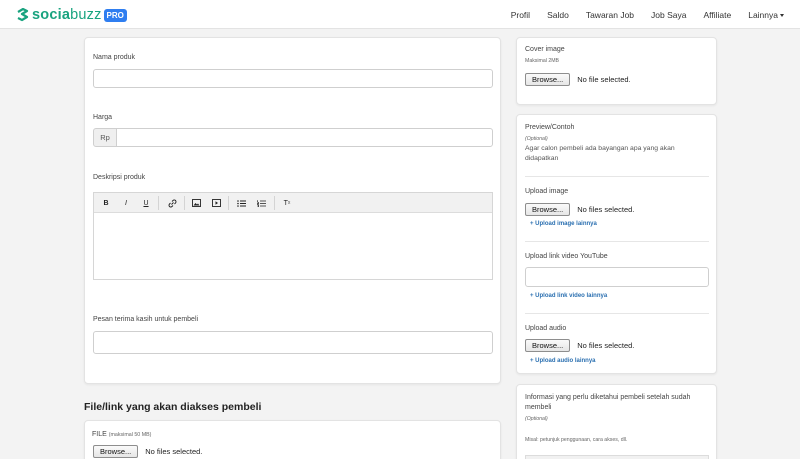 The height and width of the screenshot is (459, 800). I want to click on buyer-info-optional: (Optional), so click(536, 419).